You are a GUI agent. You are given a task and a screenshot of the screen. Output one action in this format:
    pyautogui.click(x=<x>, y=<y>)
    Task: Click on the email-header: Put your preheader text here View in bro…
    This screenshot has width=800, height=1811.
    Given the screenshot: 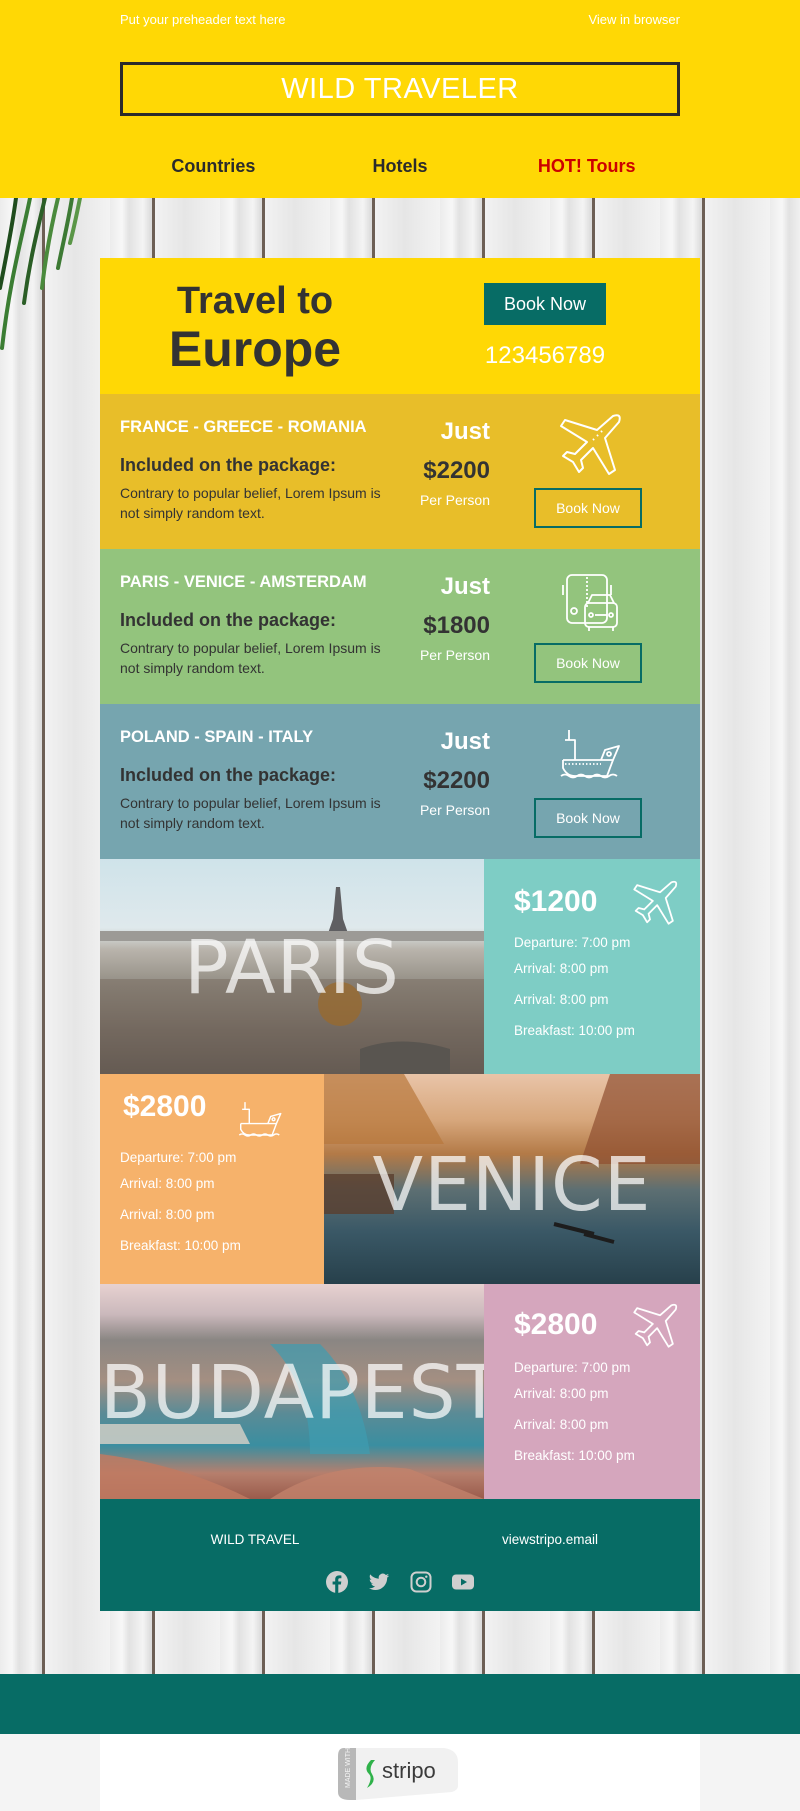 What is the action you would take?
    pyautogui.click(x=400, y=99)
    